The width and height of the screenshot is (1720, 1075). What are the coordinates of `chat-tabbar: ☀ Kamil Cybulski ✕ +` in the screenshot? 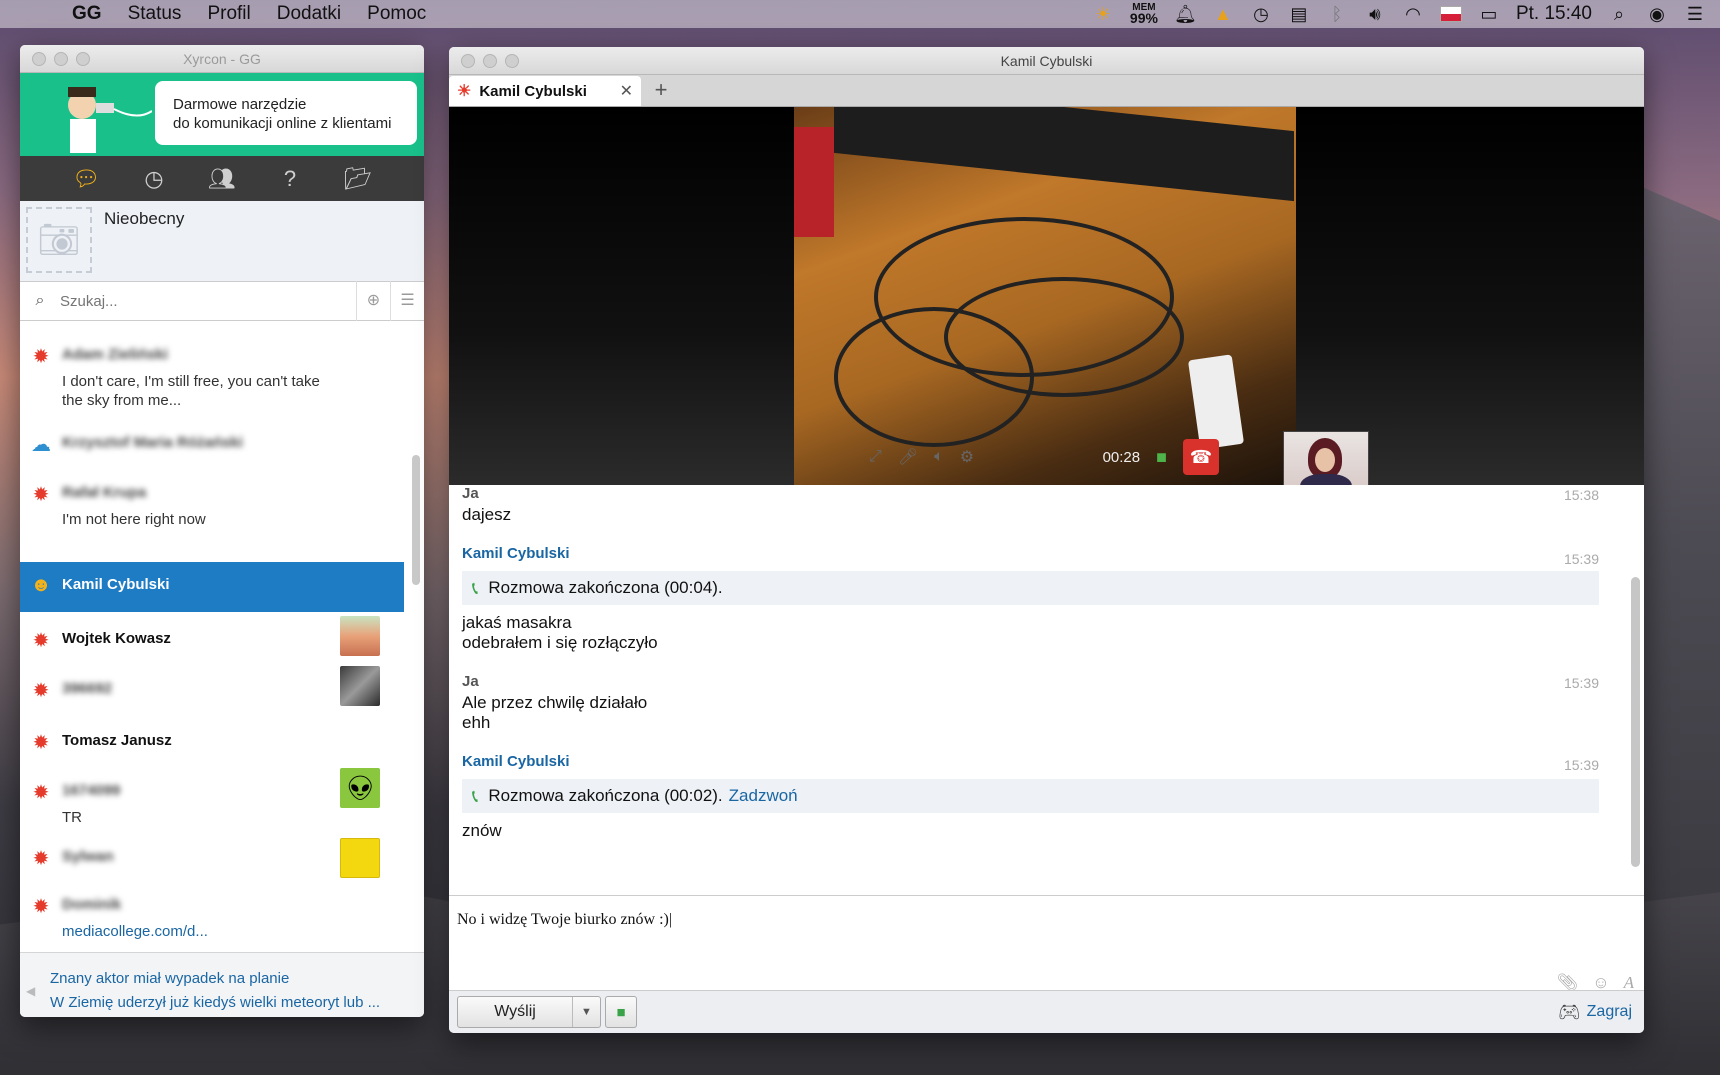 It's located at (1046, 91).